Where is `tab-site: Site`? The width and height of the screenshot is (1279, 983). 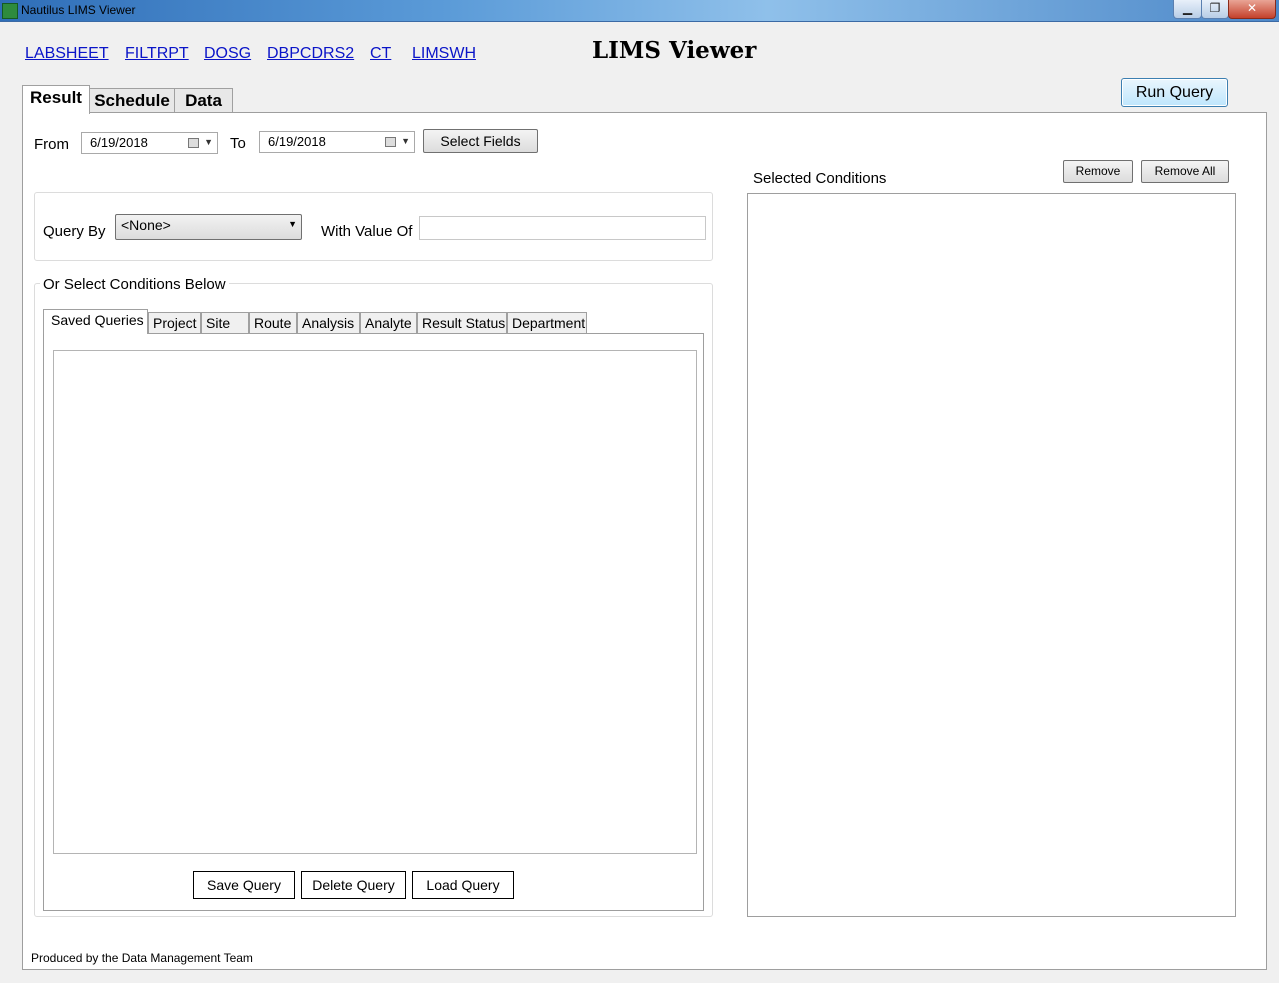
tab-site: Site is located at coordinates (225, 322).